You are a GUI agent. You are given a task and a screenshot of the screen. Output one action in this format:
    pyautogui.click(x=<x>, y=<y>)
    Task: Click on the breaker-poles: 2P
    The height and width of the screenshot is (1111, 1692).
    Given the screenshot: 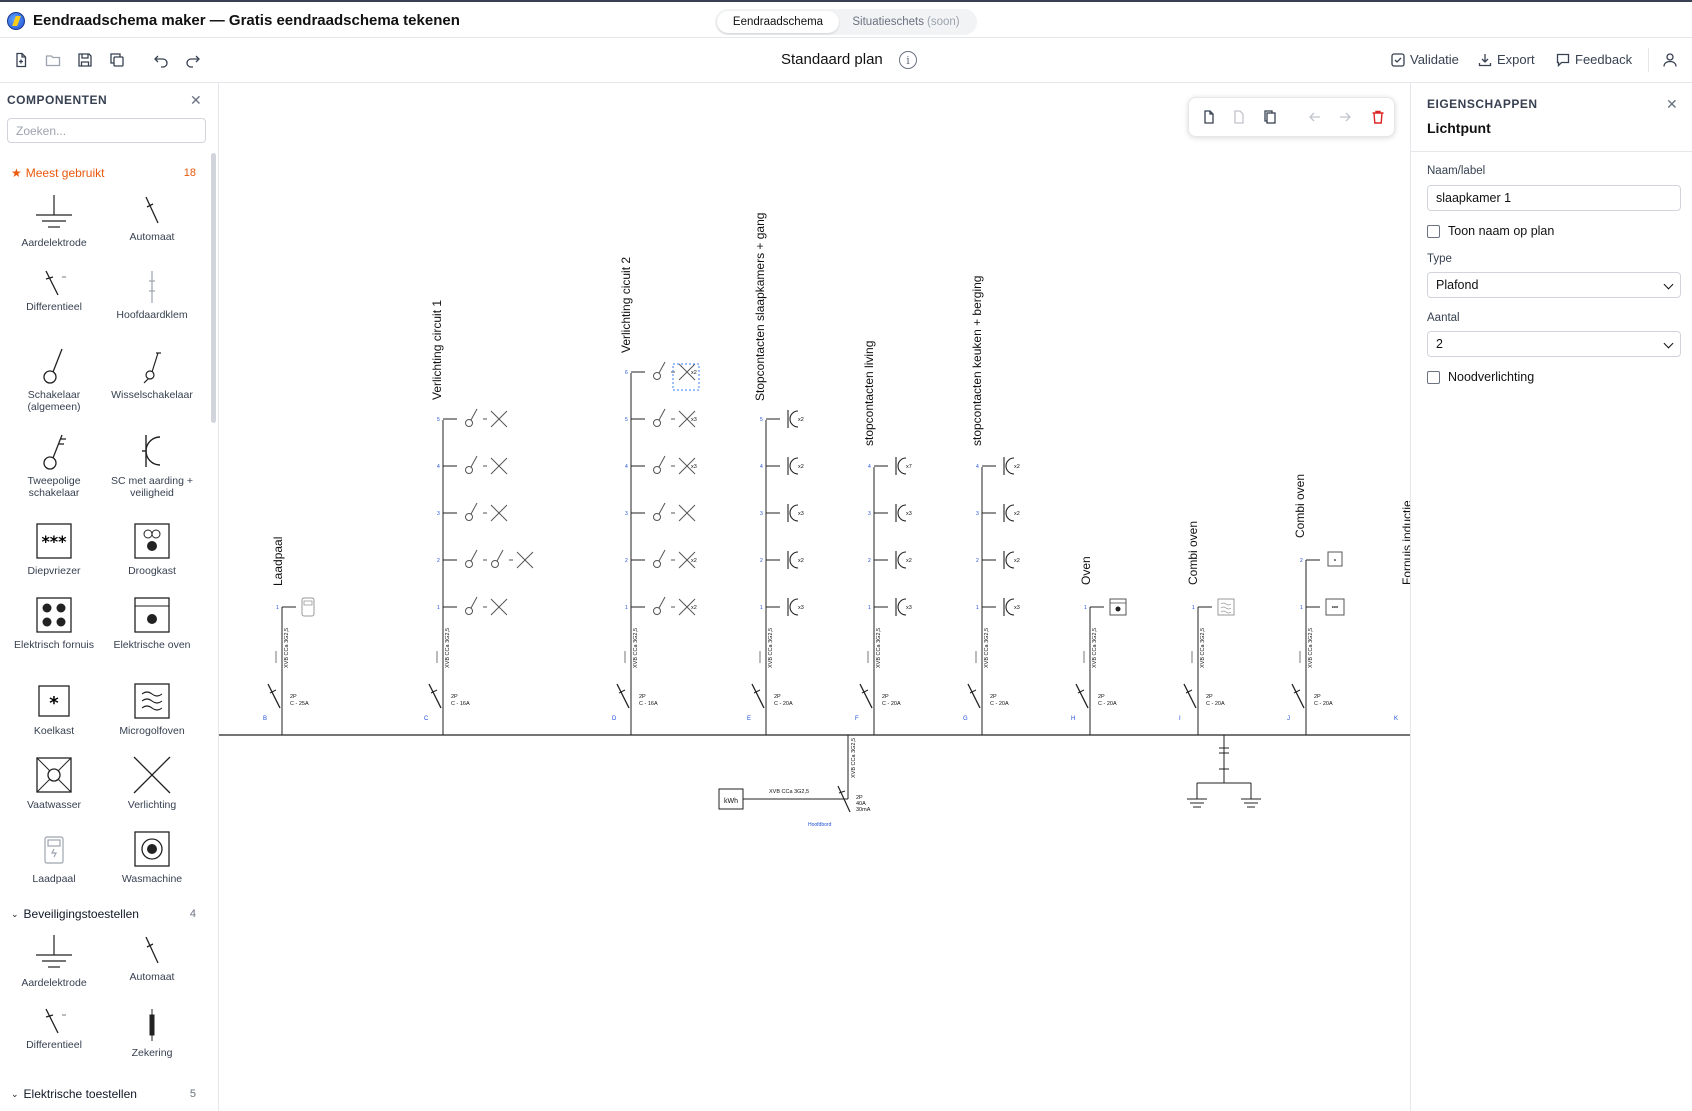 What is the action you would take?
    pyautogui.click(x=293, y=697)
    